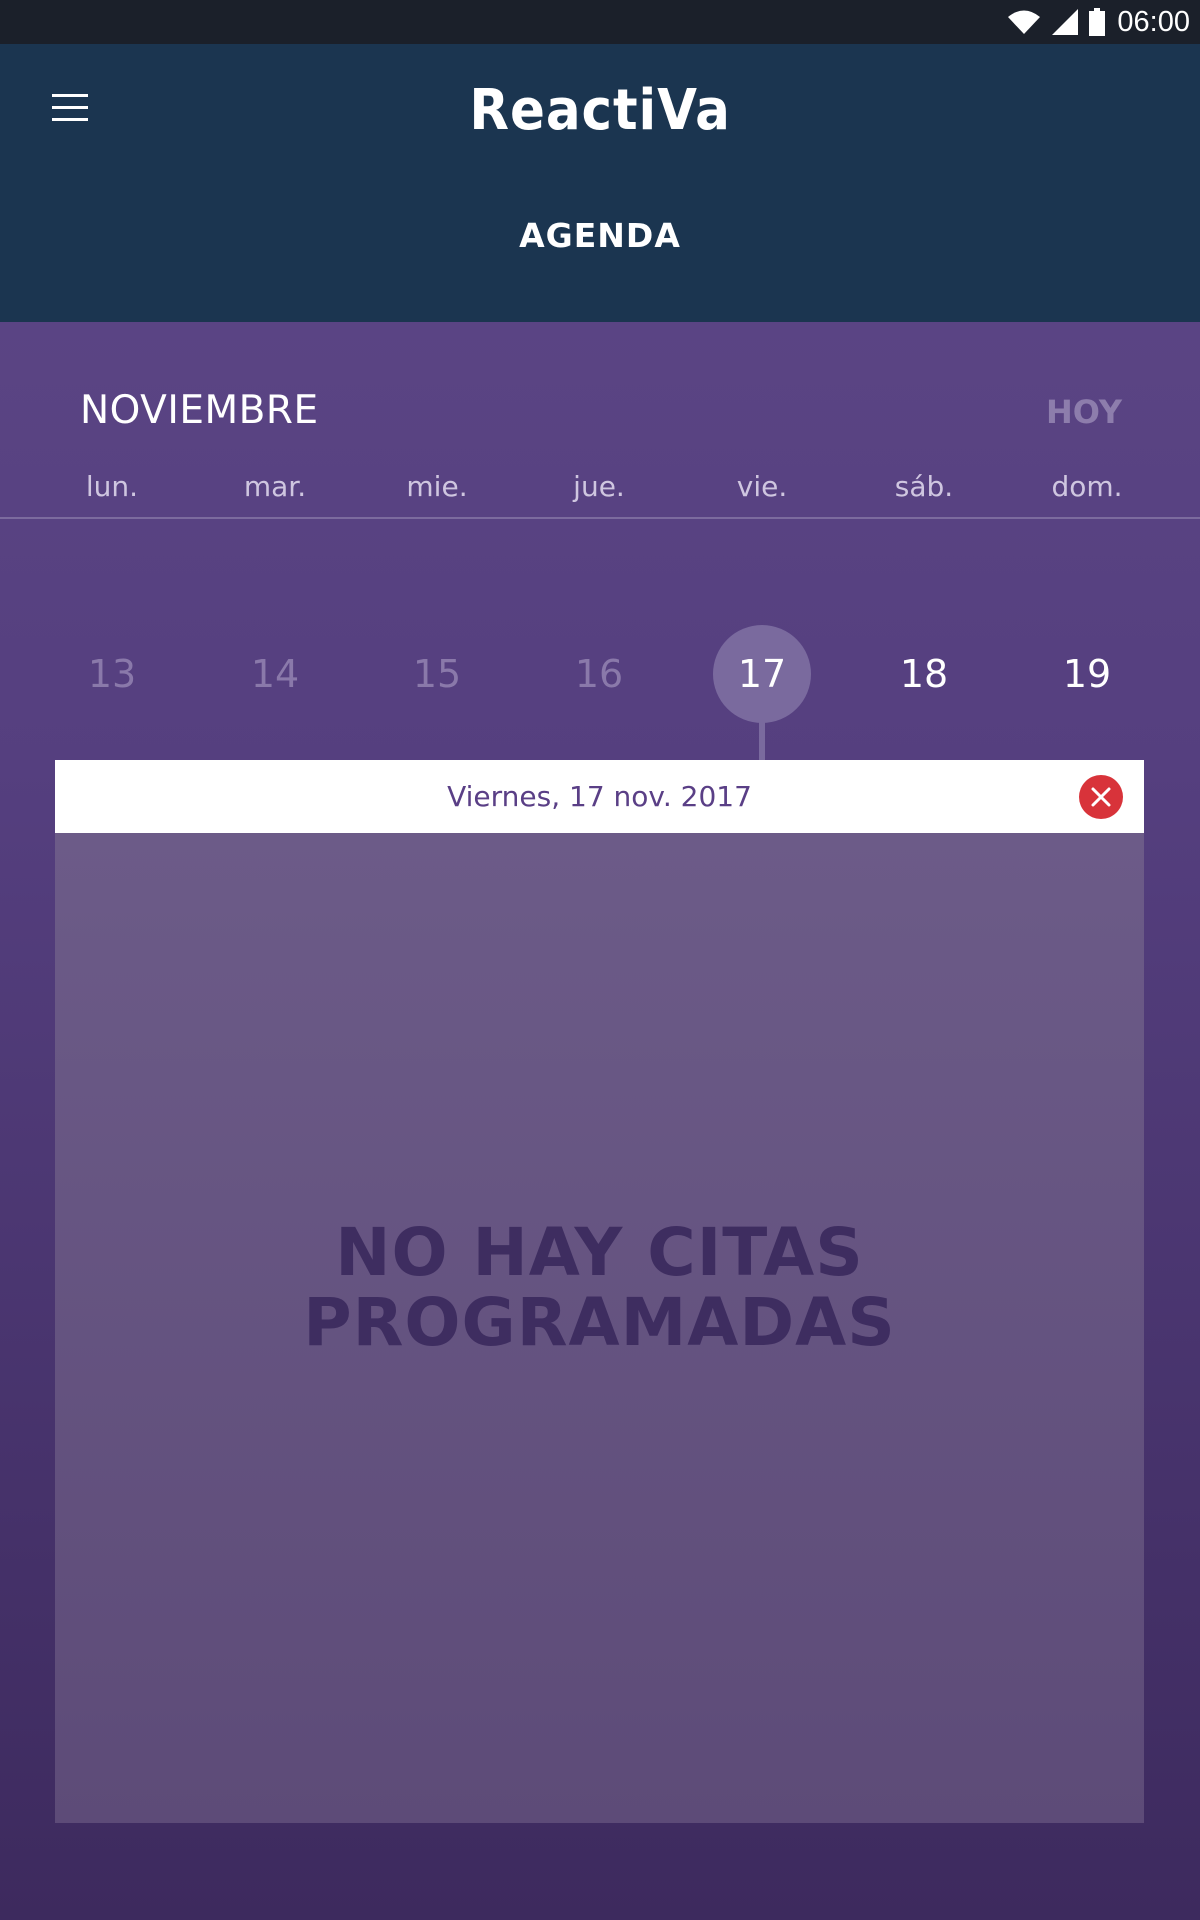  What do you see at coordinates (924, 674) in the screenshot?
I see `day-18: 18` at bounding box center [924, 674].